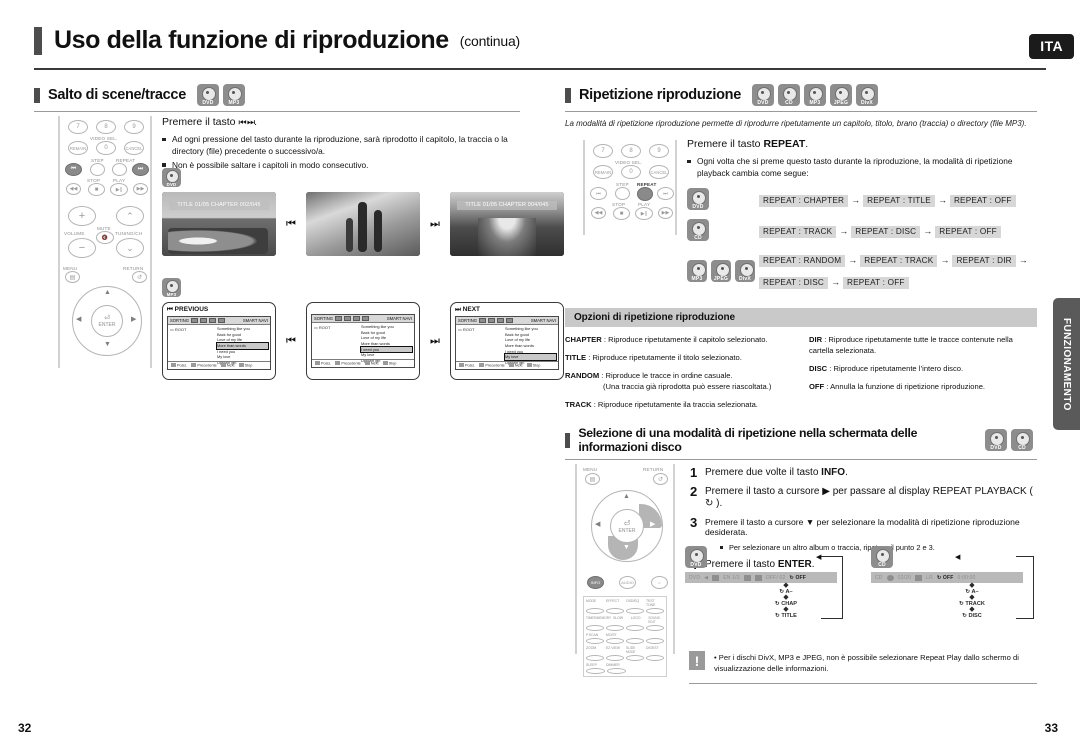 This screenshot has width=1080, height=753. What do you see at coordinates (639, 620) in the screenshot?
I see `keypad-key: LOGO` at bounding box center [639, 620].